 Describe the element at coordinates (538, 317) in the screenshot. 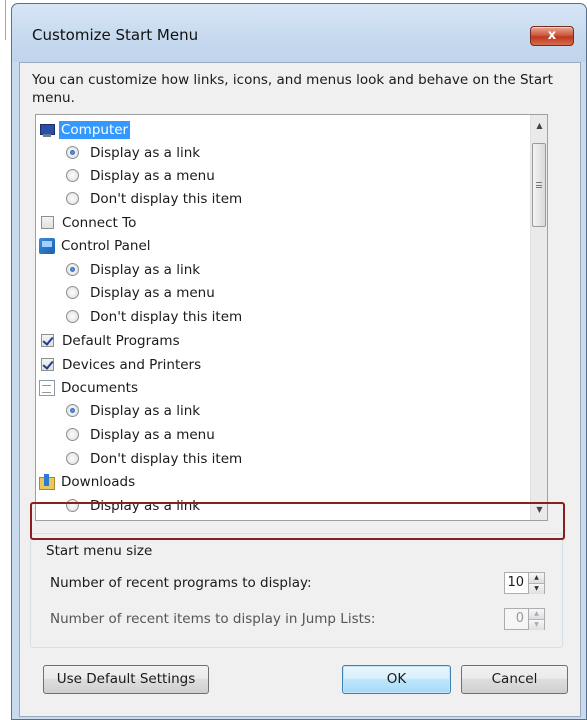

I see `vertical-scrollbar: ▲ ▼` at that location.